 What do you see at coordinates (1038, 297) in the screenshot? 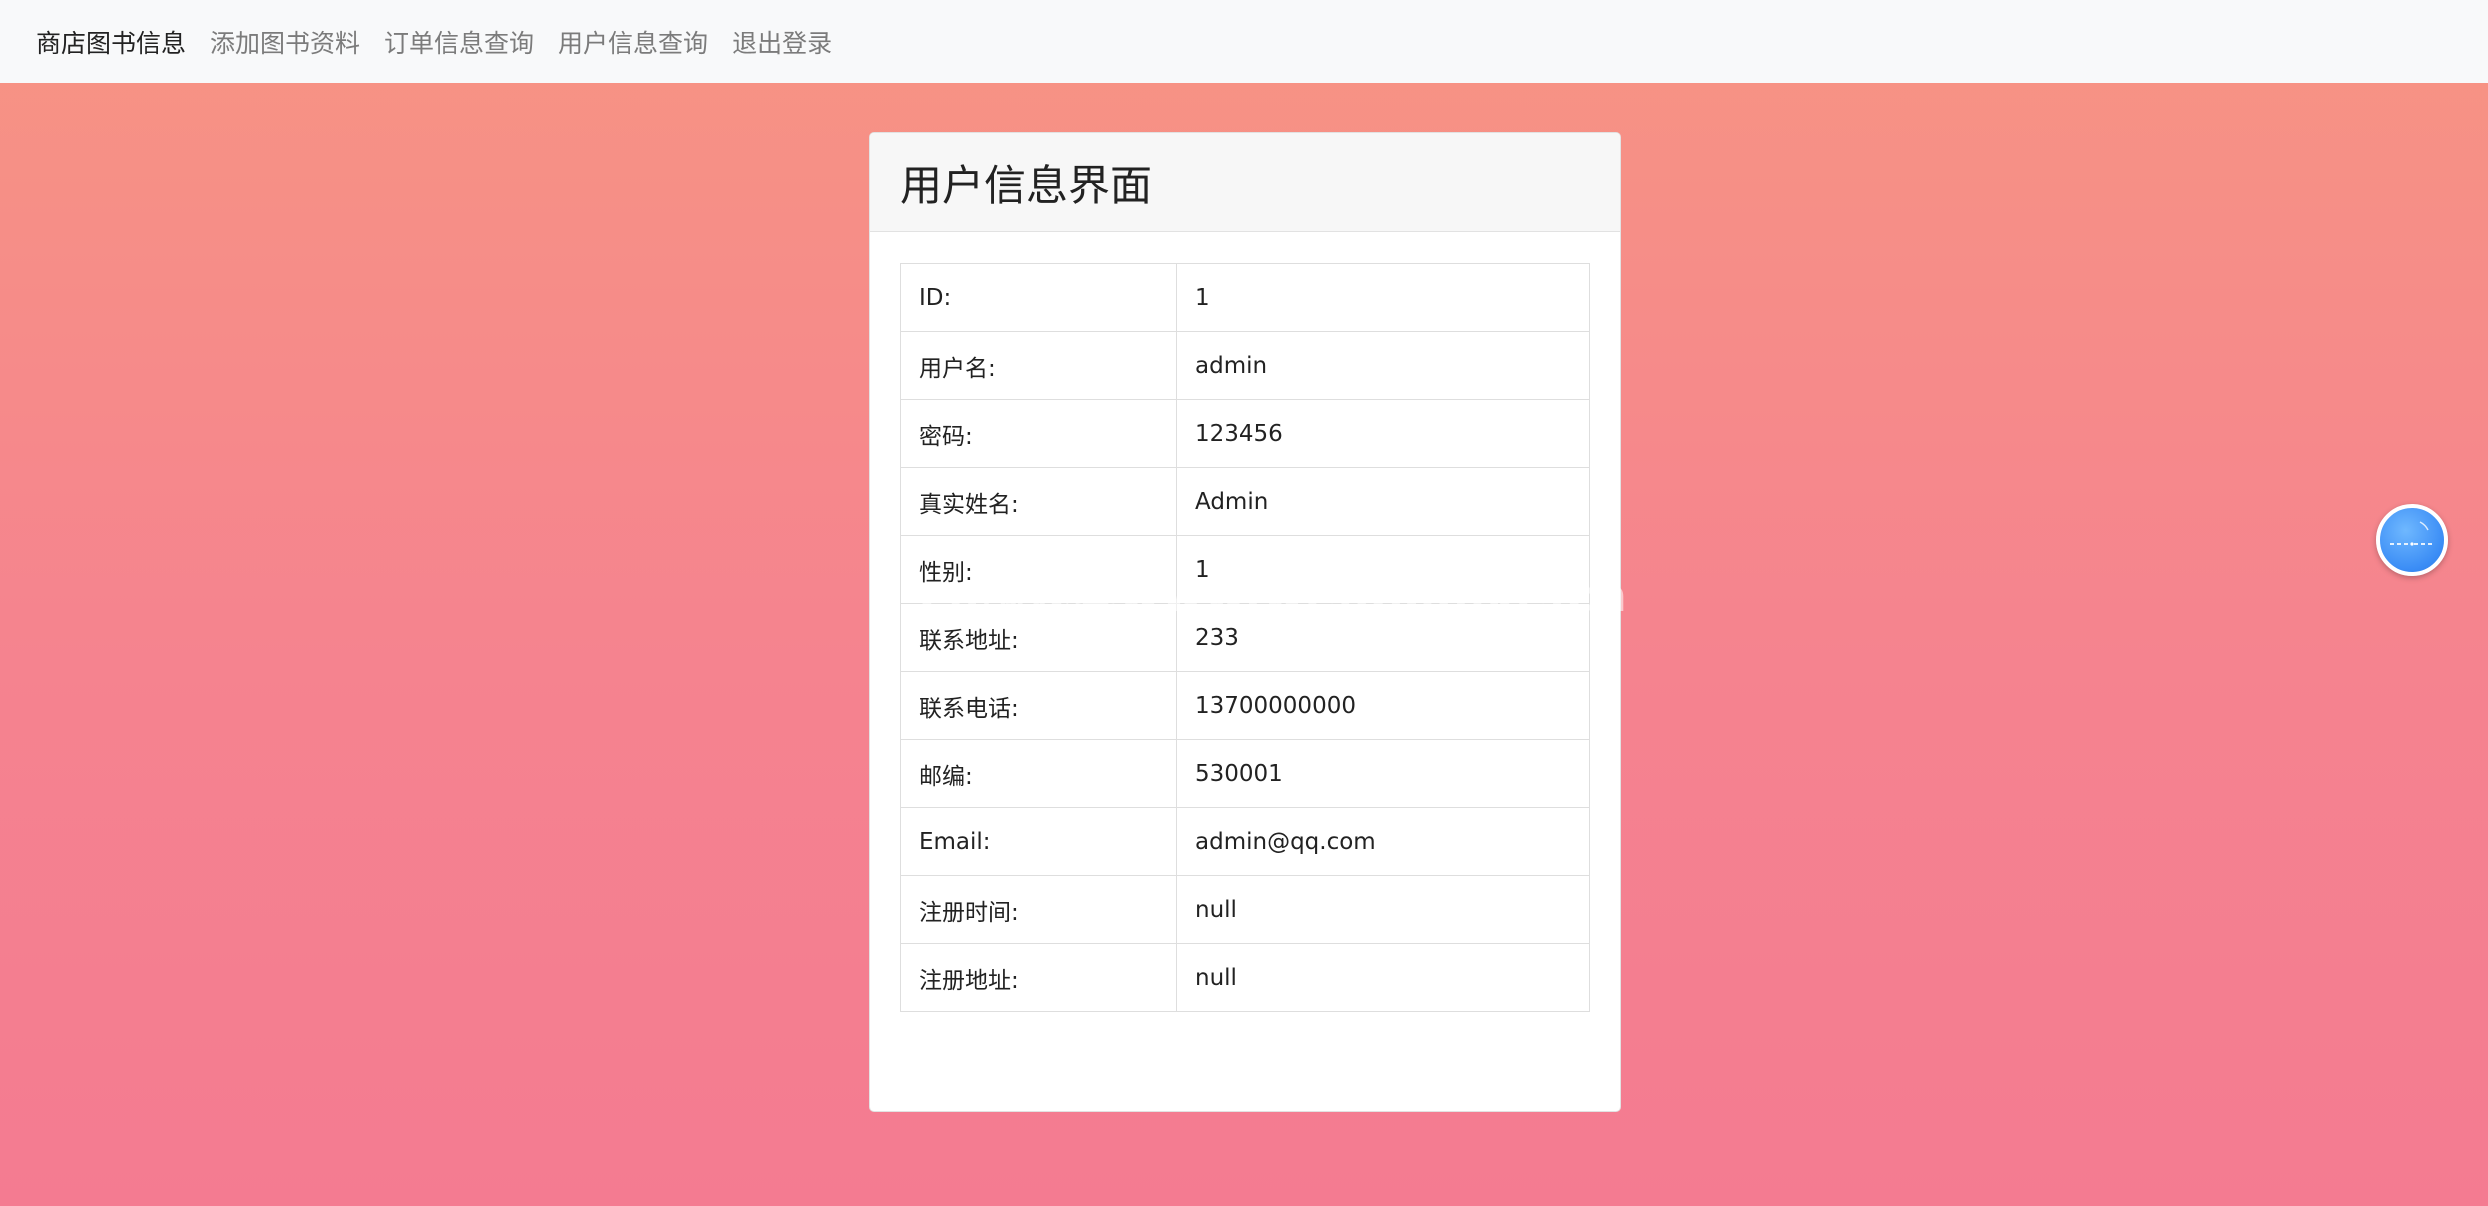
I see `row-label: ID:` at bounding box center [1038, 297].